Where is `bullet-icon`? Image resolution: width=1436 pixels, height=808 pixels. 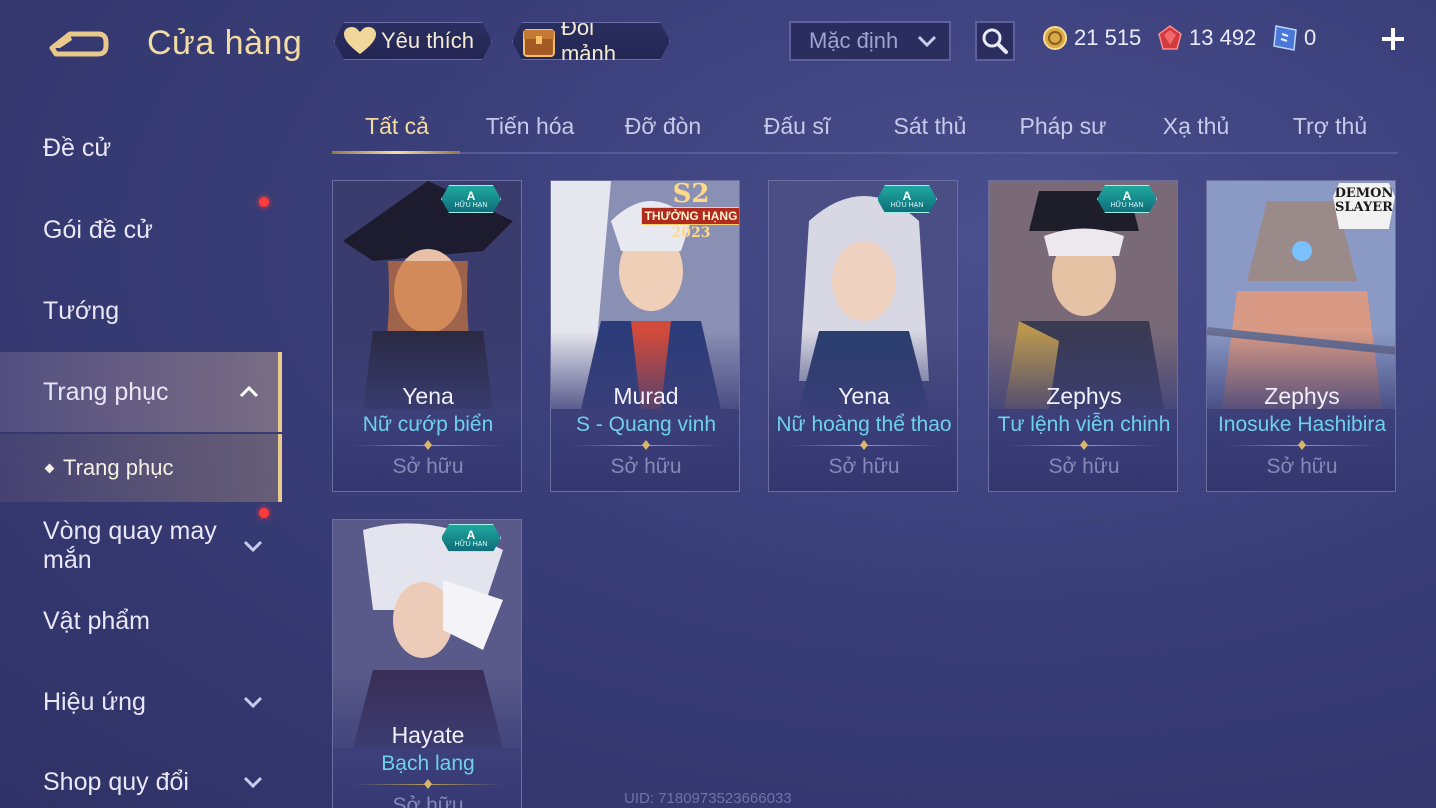 bullet-icon is located at coordinates (49, 468).